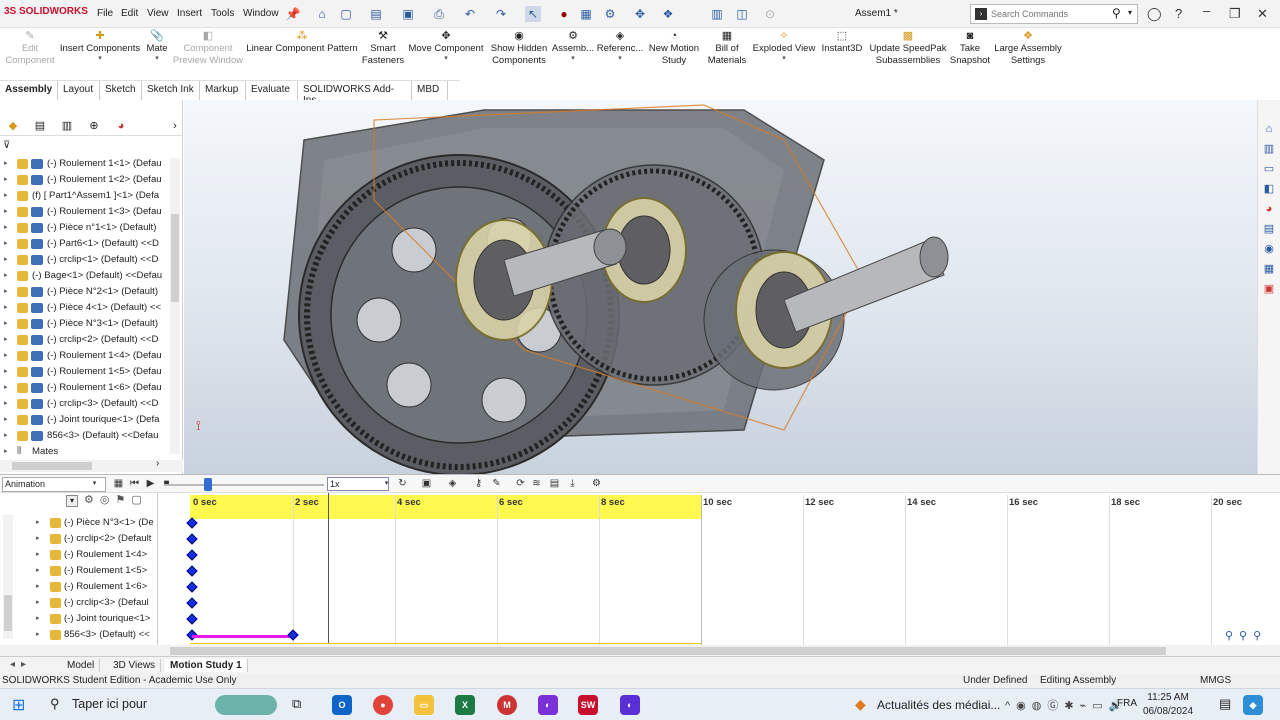  I want to click on table-icon: ▥, so click(717, 14).